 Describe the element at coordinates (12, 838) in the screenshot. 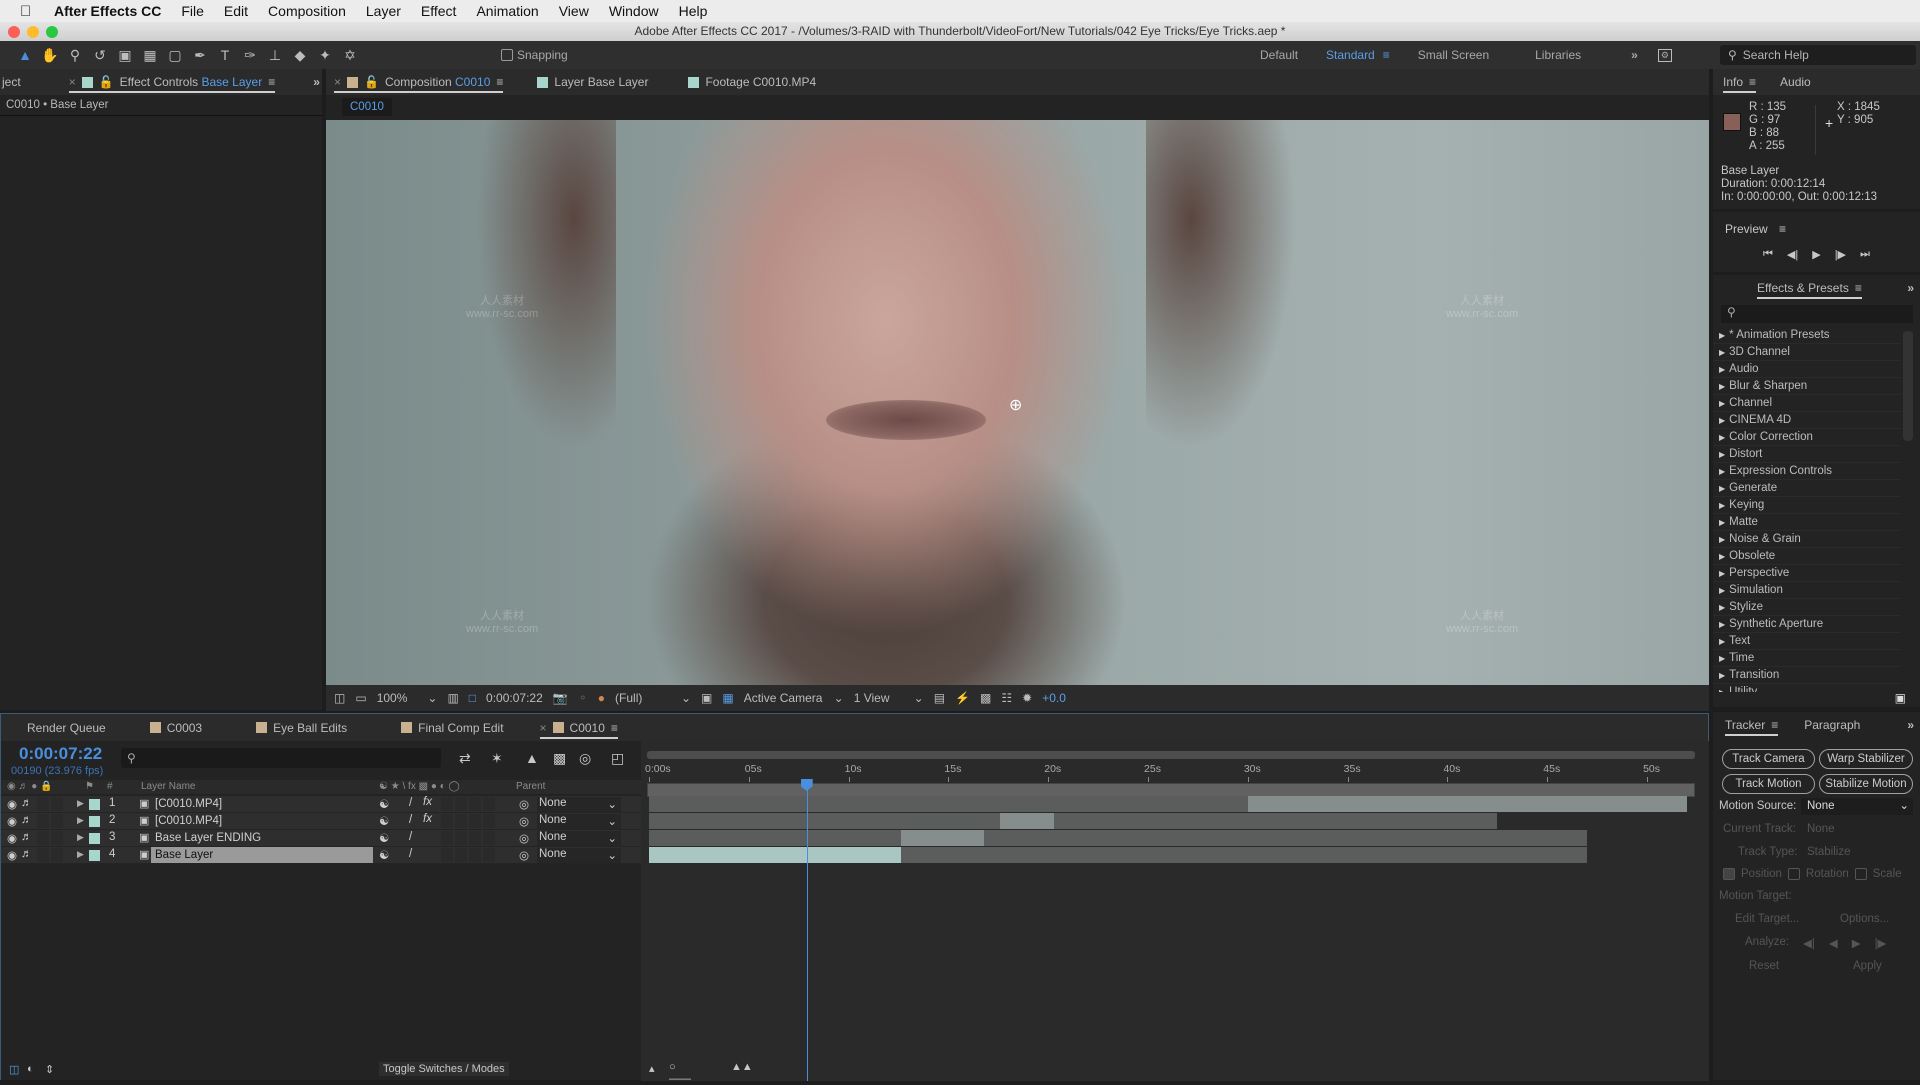

I see `video-visibility-icon: ◉` at that location.